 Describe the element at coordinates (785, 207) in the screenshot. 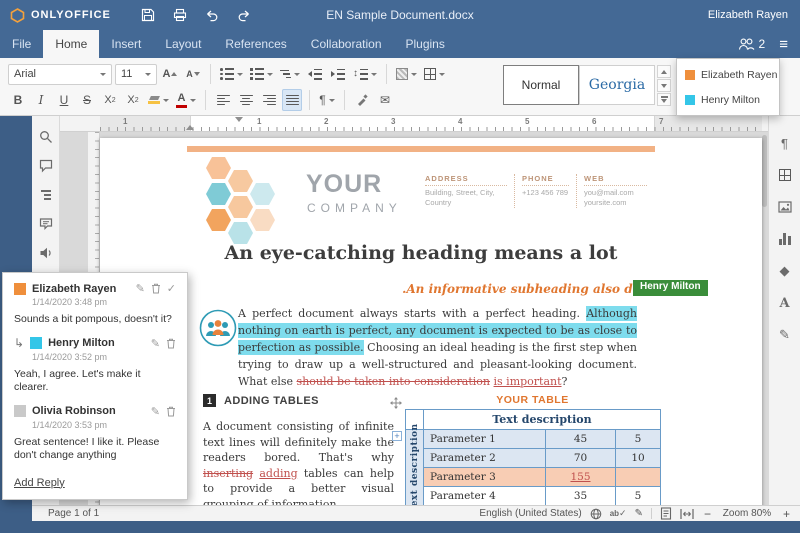

I see `image-settings-icon` at that location.